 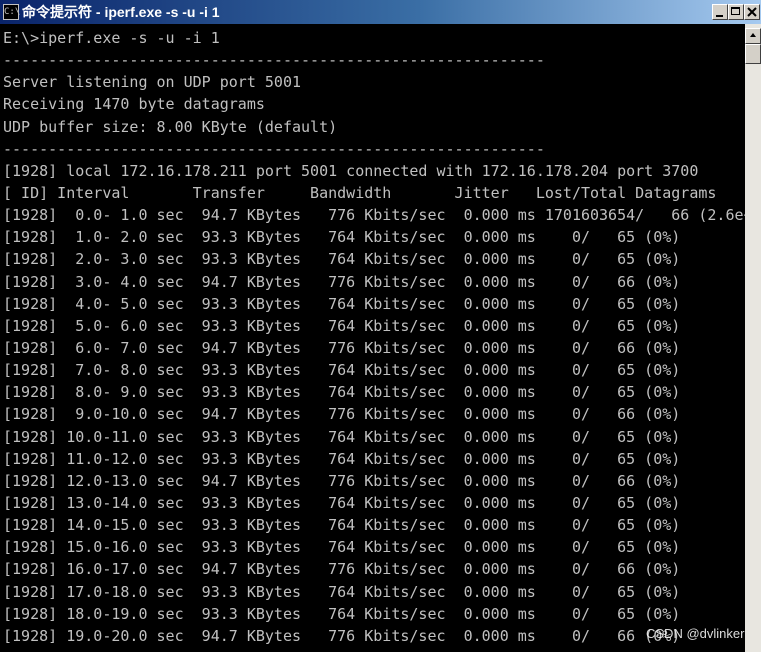 I want to click on close-icon, so click(x=752, y=12).